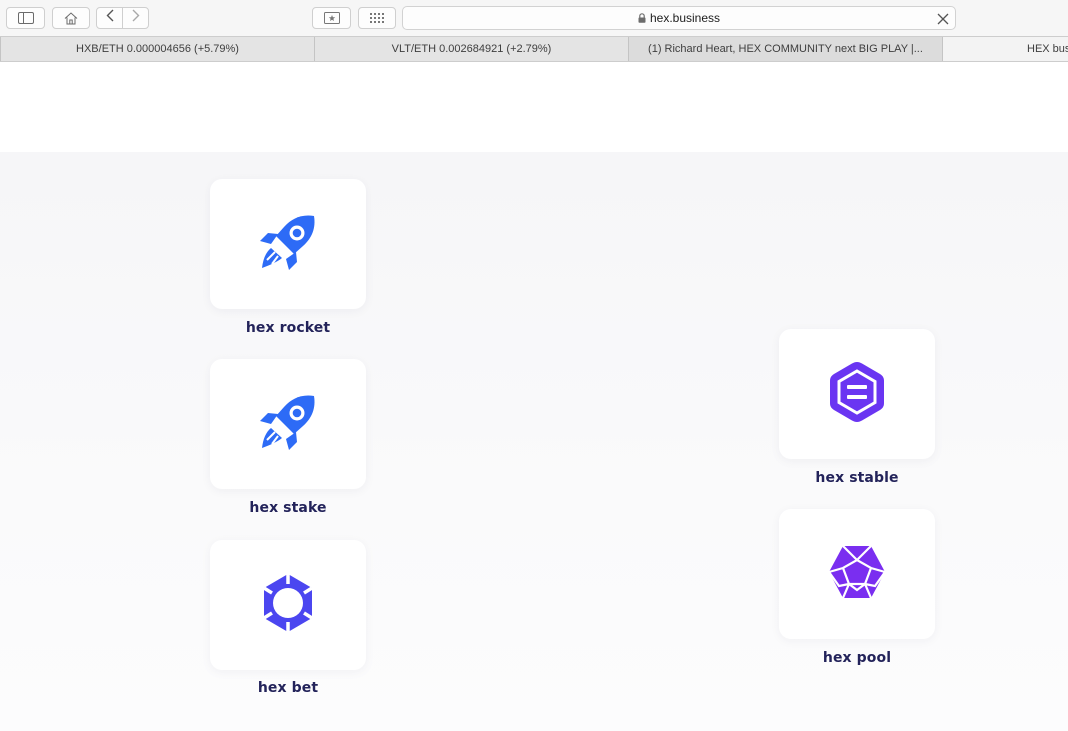 Image resolution: width=1068 pixels, height=731 pixels. Describe the element at coordinates (1005, 49) in the screenshot. I see `tab-hex-business: HEX bus` at that location.